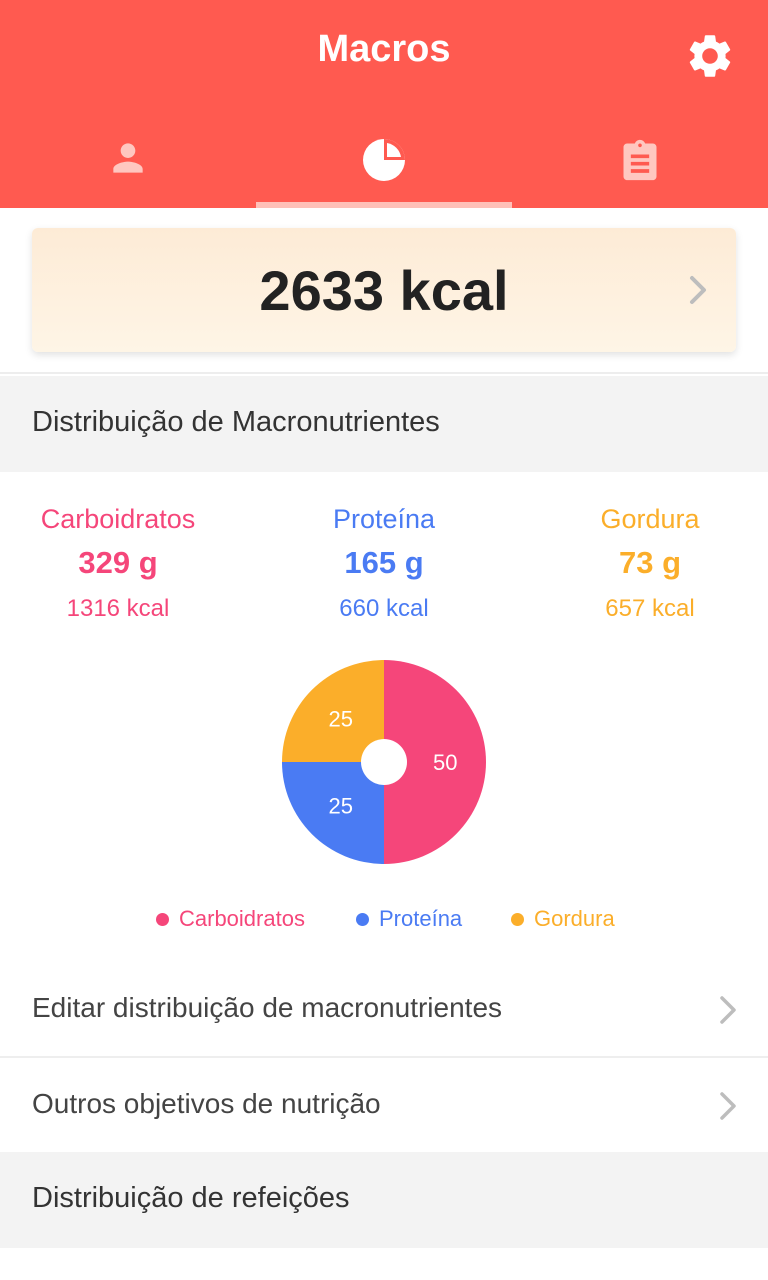 The width and height of the screenshot is (768, 1280). Describe the element at coordinates (206, 1103) in the screenshot. I see `row-label: Outros objetivos de nutrição` at that location.